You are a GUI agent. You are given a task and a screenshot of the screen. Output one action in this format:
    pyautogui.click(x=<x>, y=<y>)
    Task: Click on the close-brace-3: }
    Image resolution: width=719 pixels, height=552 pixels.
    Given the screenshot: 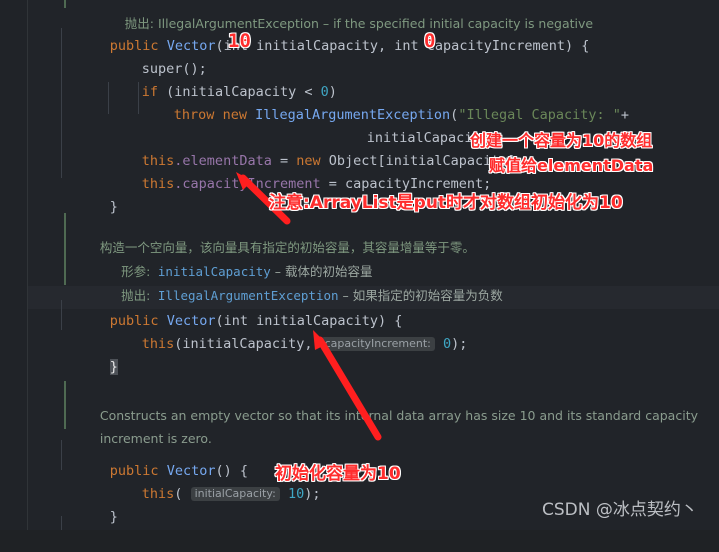 What is the action you would take?
    pyautogui.click(x=113, y=517)
    